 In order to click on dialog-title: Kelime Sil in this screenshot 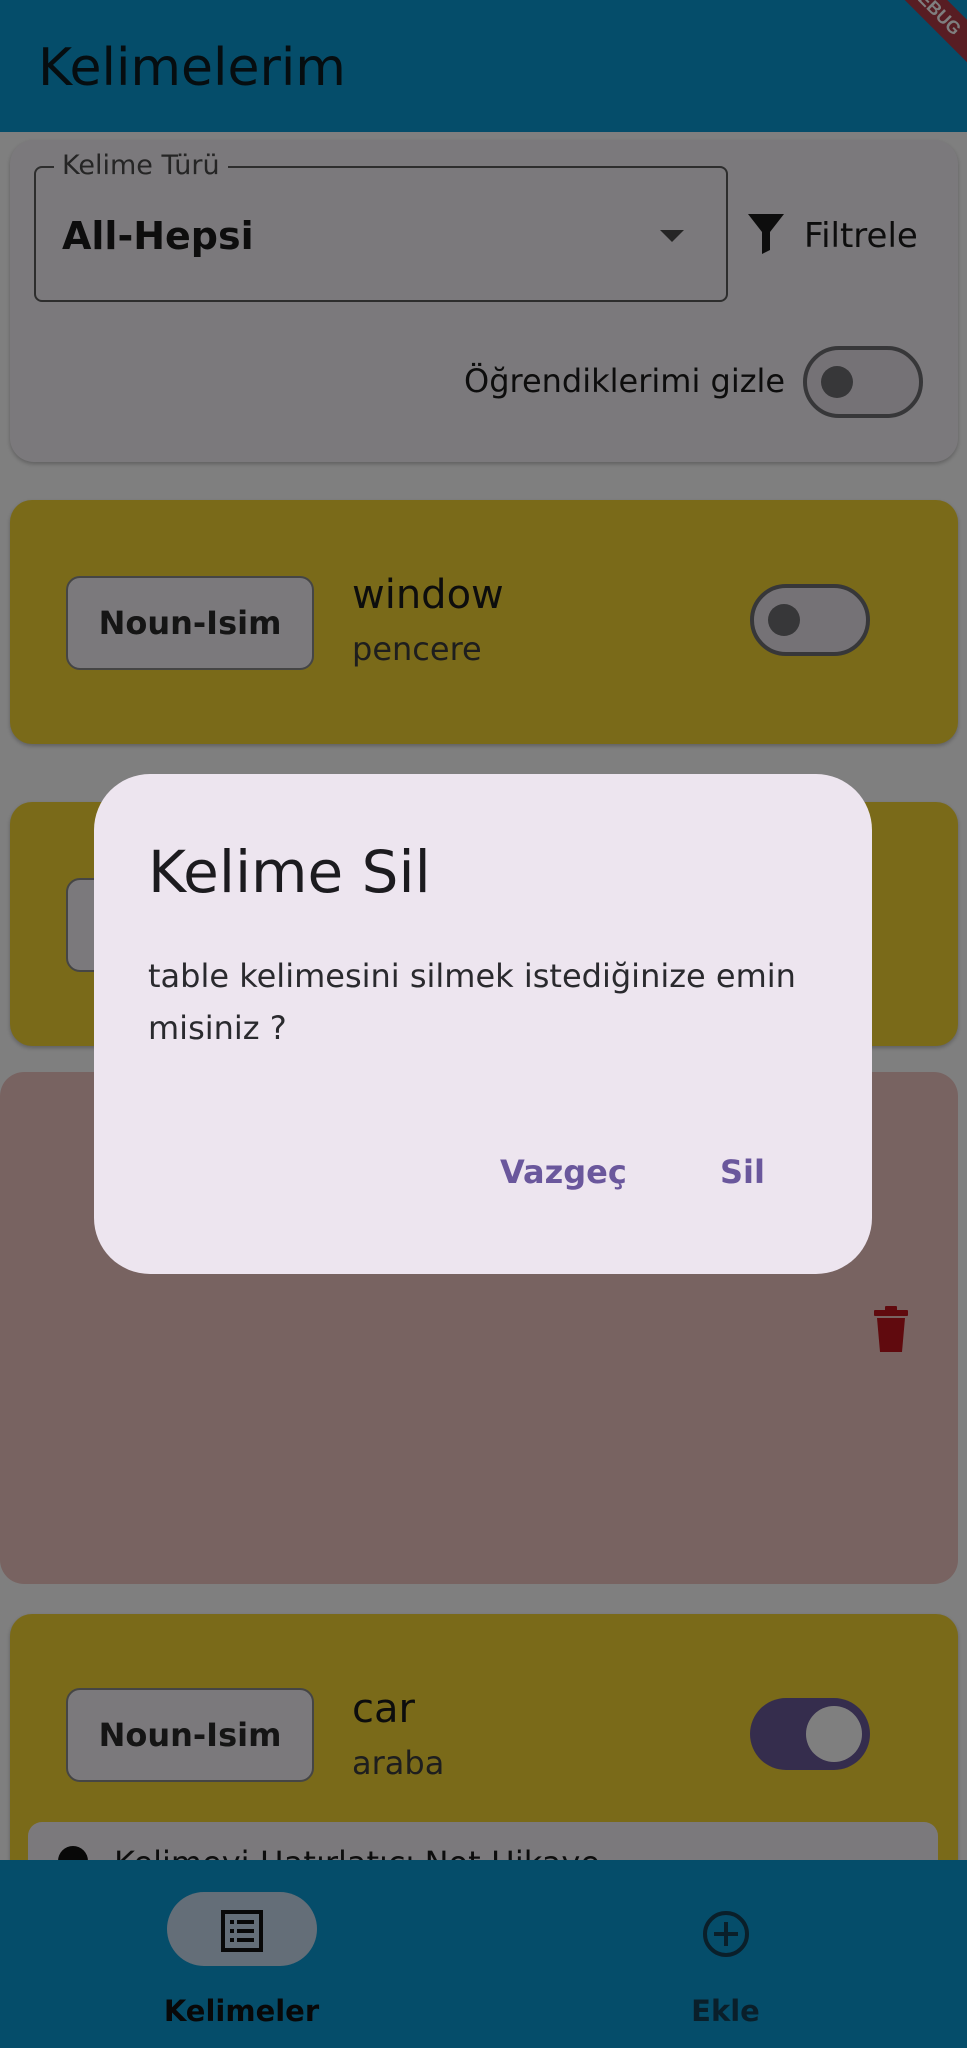, I will do `click(289, 872)`.